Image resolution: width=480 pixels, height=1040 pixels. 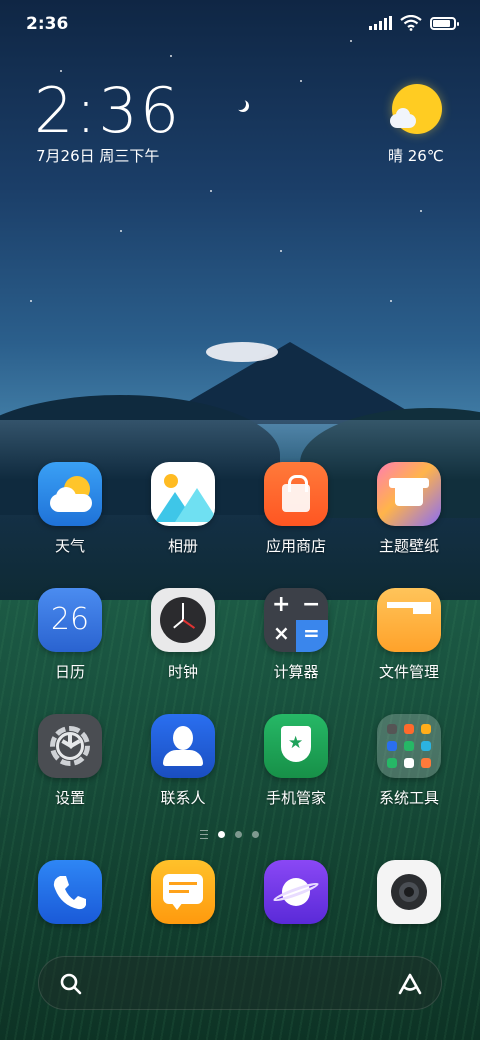 What do you see at coordinates (410, 984) in the screenshot?
I see `assistant-icon` at bounding box center [410, 984].